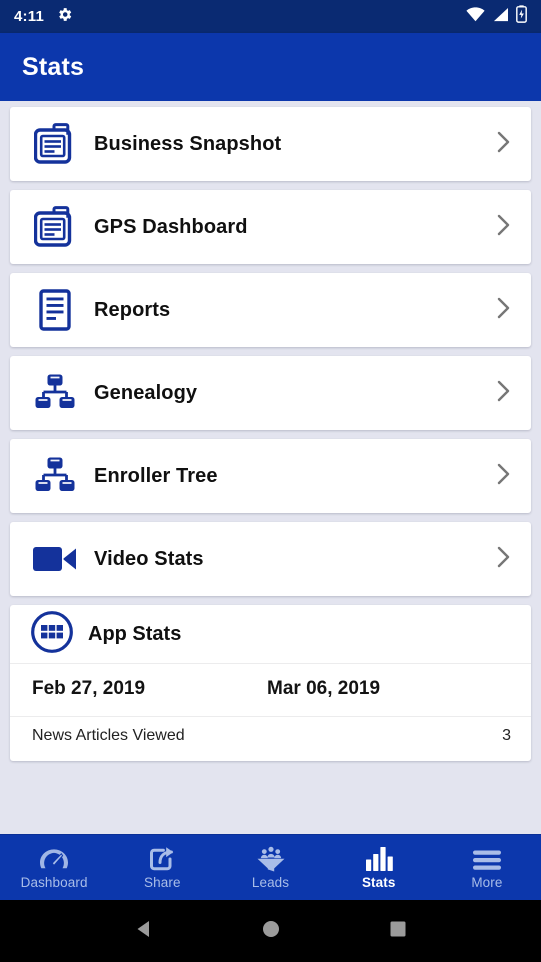 This screenshot has height=962, width=541. What do you see at coordinates (270, 634) in the screenshot?
I see `app-stats-header: App Stats` at bounding box center [270, 634].